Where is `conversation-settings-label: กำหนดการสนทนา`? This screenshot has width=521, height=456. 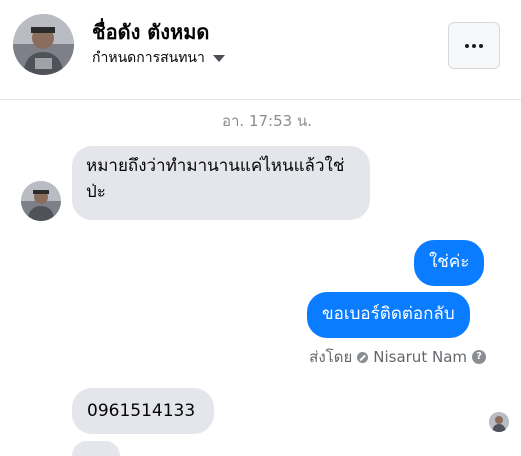 conversation-settings-label: กำหนดการสนทนา is located at coordinates (148, 58).